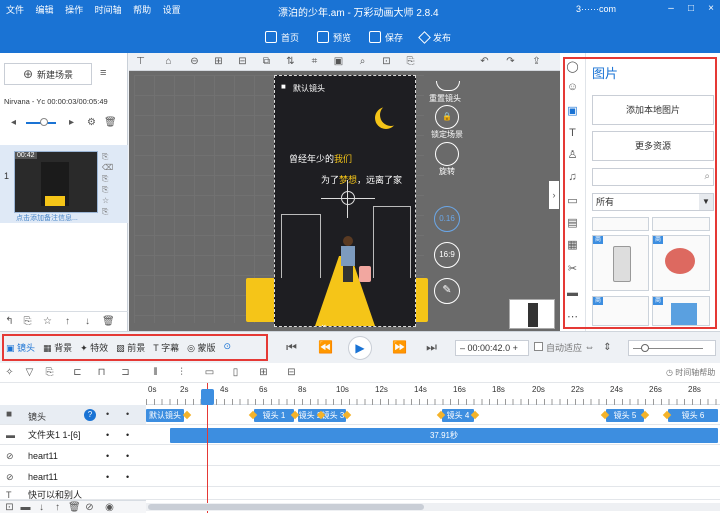  I want to click on menu-timeline: 时间轴, so click(108, 10).